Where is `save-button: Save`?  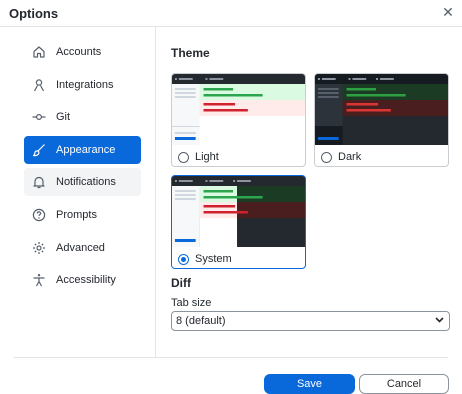 save-button: Save is located at coordinates (309, 384).